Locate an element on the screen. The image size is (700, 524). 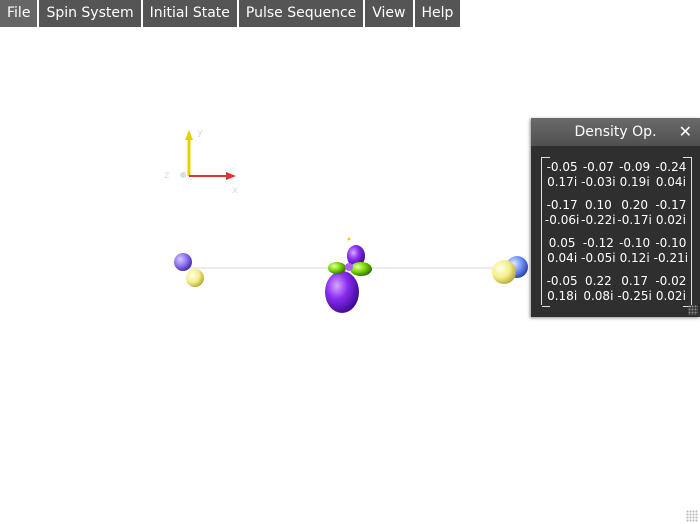
menu-initial-state: Initial State is located at coordinates (189, 13).